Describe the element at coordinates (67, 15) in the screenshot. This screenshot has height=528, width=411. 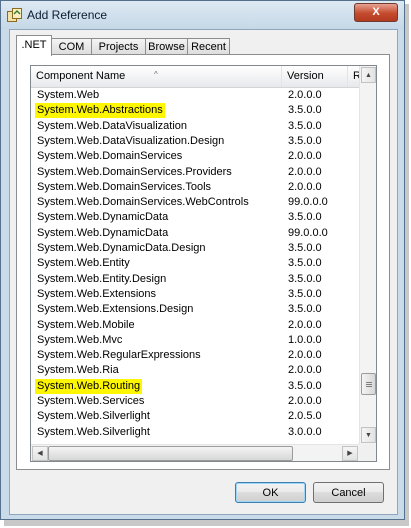
I see `window-title: Add Reference` at that location.